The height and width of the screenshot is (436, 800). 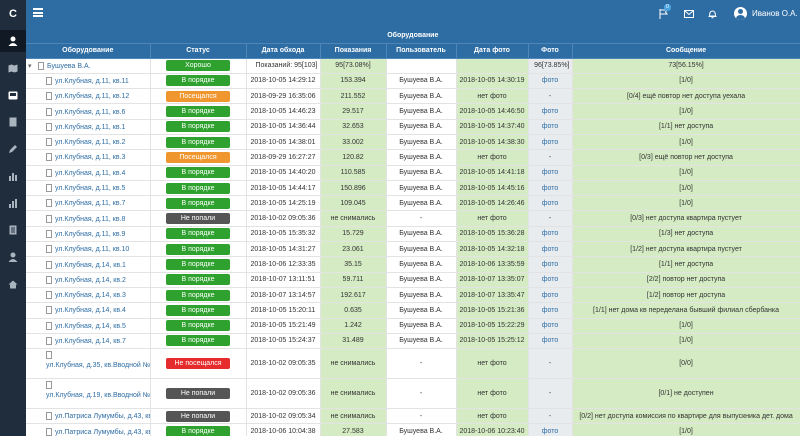 I want to click on summary-name-cell: ▾ Бушуева В.А., so click(x=88, y=66).